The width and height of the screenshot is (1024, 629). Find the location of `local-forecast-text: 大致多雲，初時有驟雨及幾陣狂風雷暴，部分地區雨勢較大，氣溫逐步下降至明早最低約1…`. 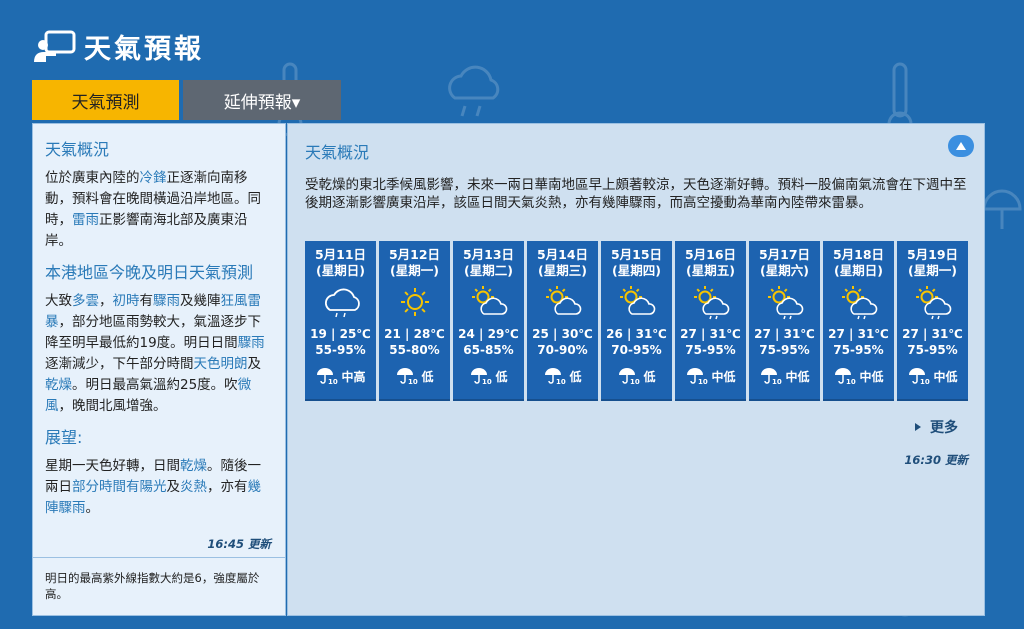

local-forecast-text: 大致多雲，初時有驟雨及幾陣狂風雷暴，部分地區雨勢較大，氣溫逐步下降至明早最低約1… is located at coordinates (159, 354).